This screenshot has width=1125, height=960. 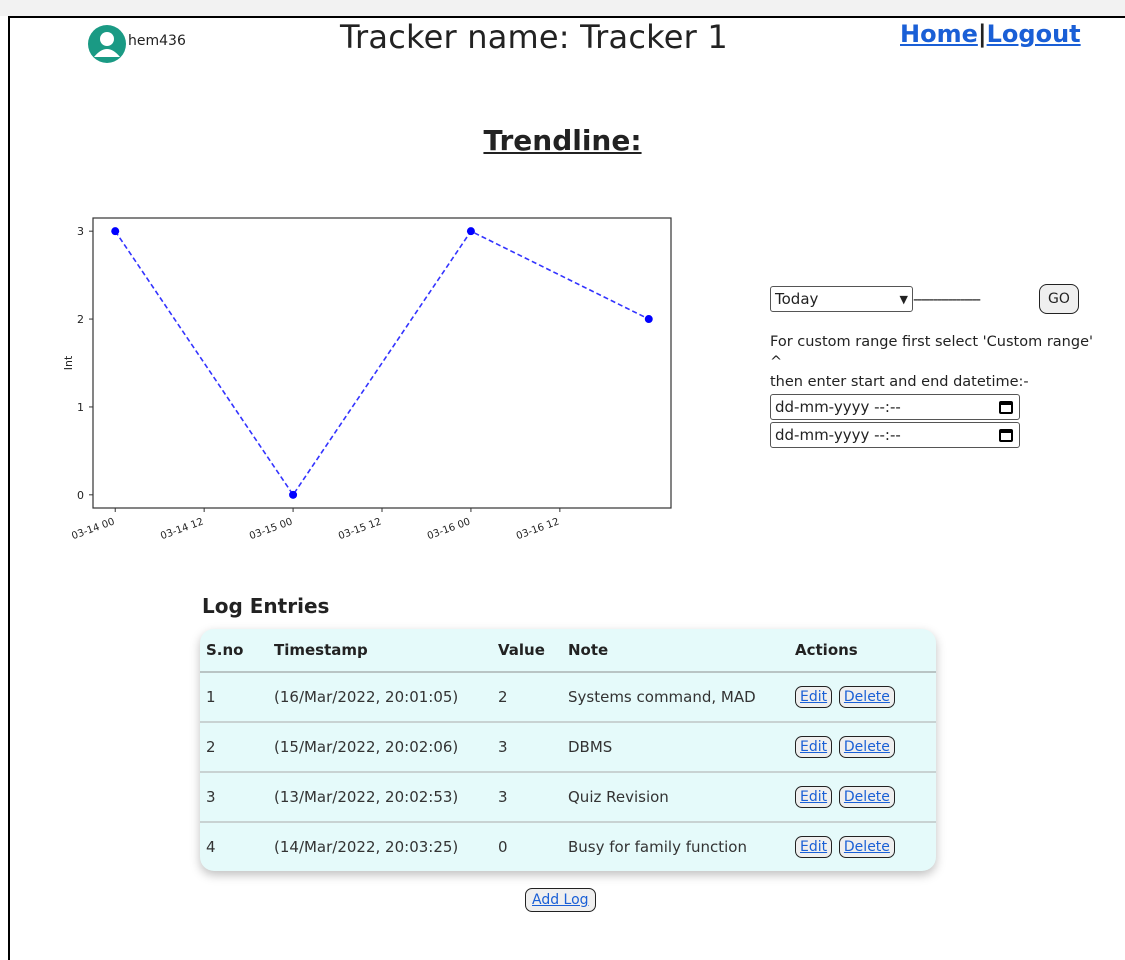 I want to click on trendline-heading: Trendline:, so click(x=562, y=140).